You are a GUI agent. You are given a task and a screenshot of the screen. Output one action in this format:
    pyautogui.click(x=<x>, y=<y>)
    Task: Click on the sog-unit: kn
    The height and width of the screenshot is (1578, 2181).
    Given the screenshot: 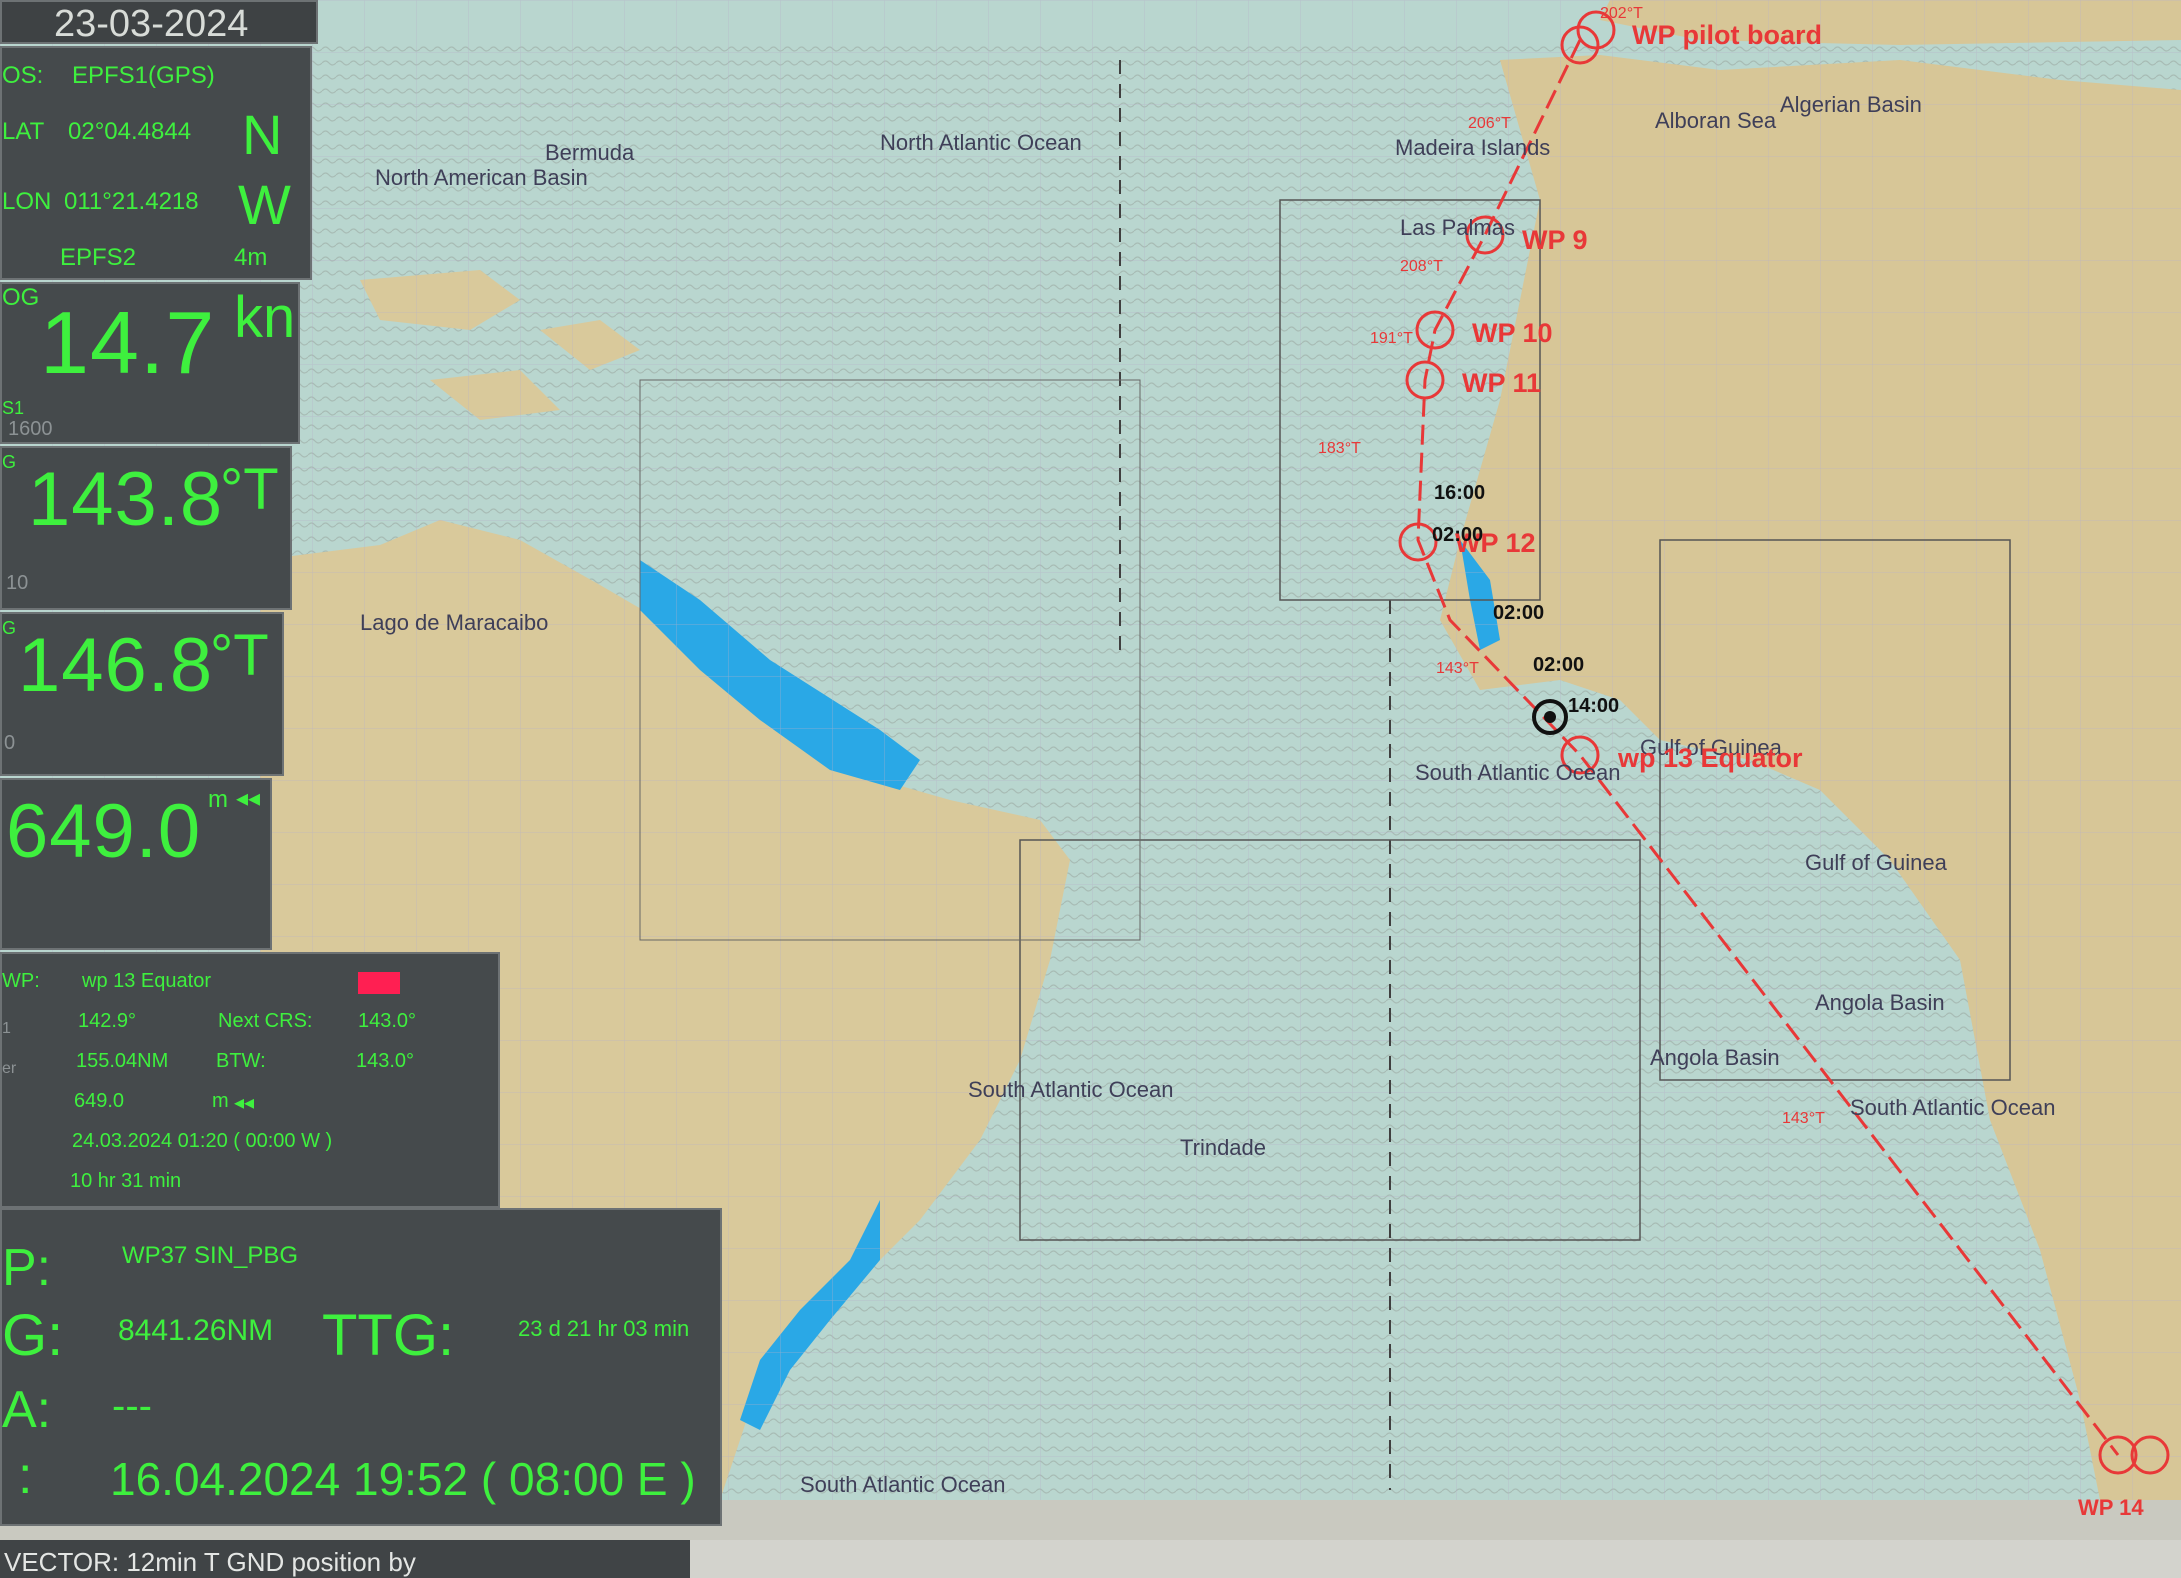 What is the action you would take?
    pyautogui.click(x=265, y=317)
    